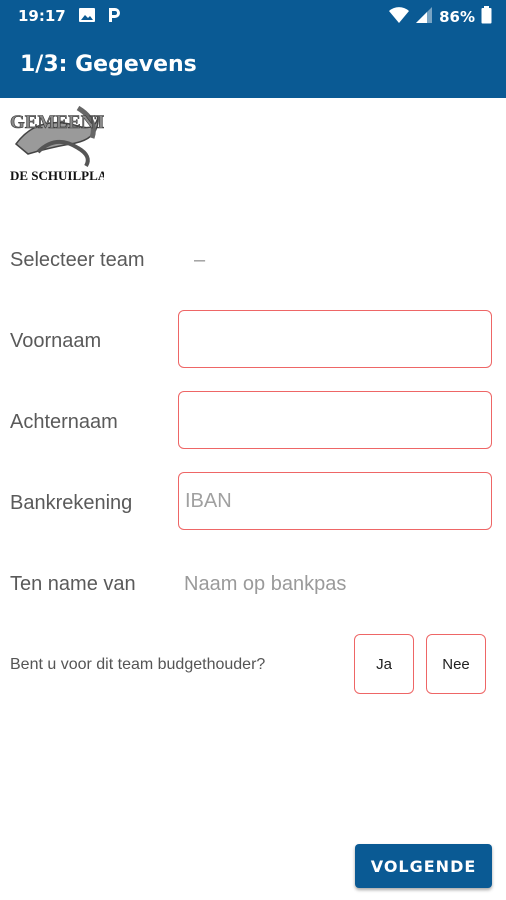 The height and width of the screenshot is (900, 506). Describe the element at coordinates (57, 122) in the screenshot. I see `svg-text: GEMEENTE` at that location.